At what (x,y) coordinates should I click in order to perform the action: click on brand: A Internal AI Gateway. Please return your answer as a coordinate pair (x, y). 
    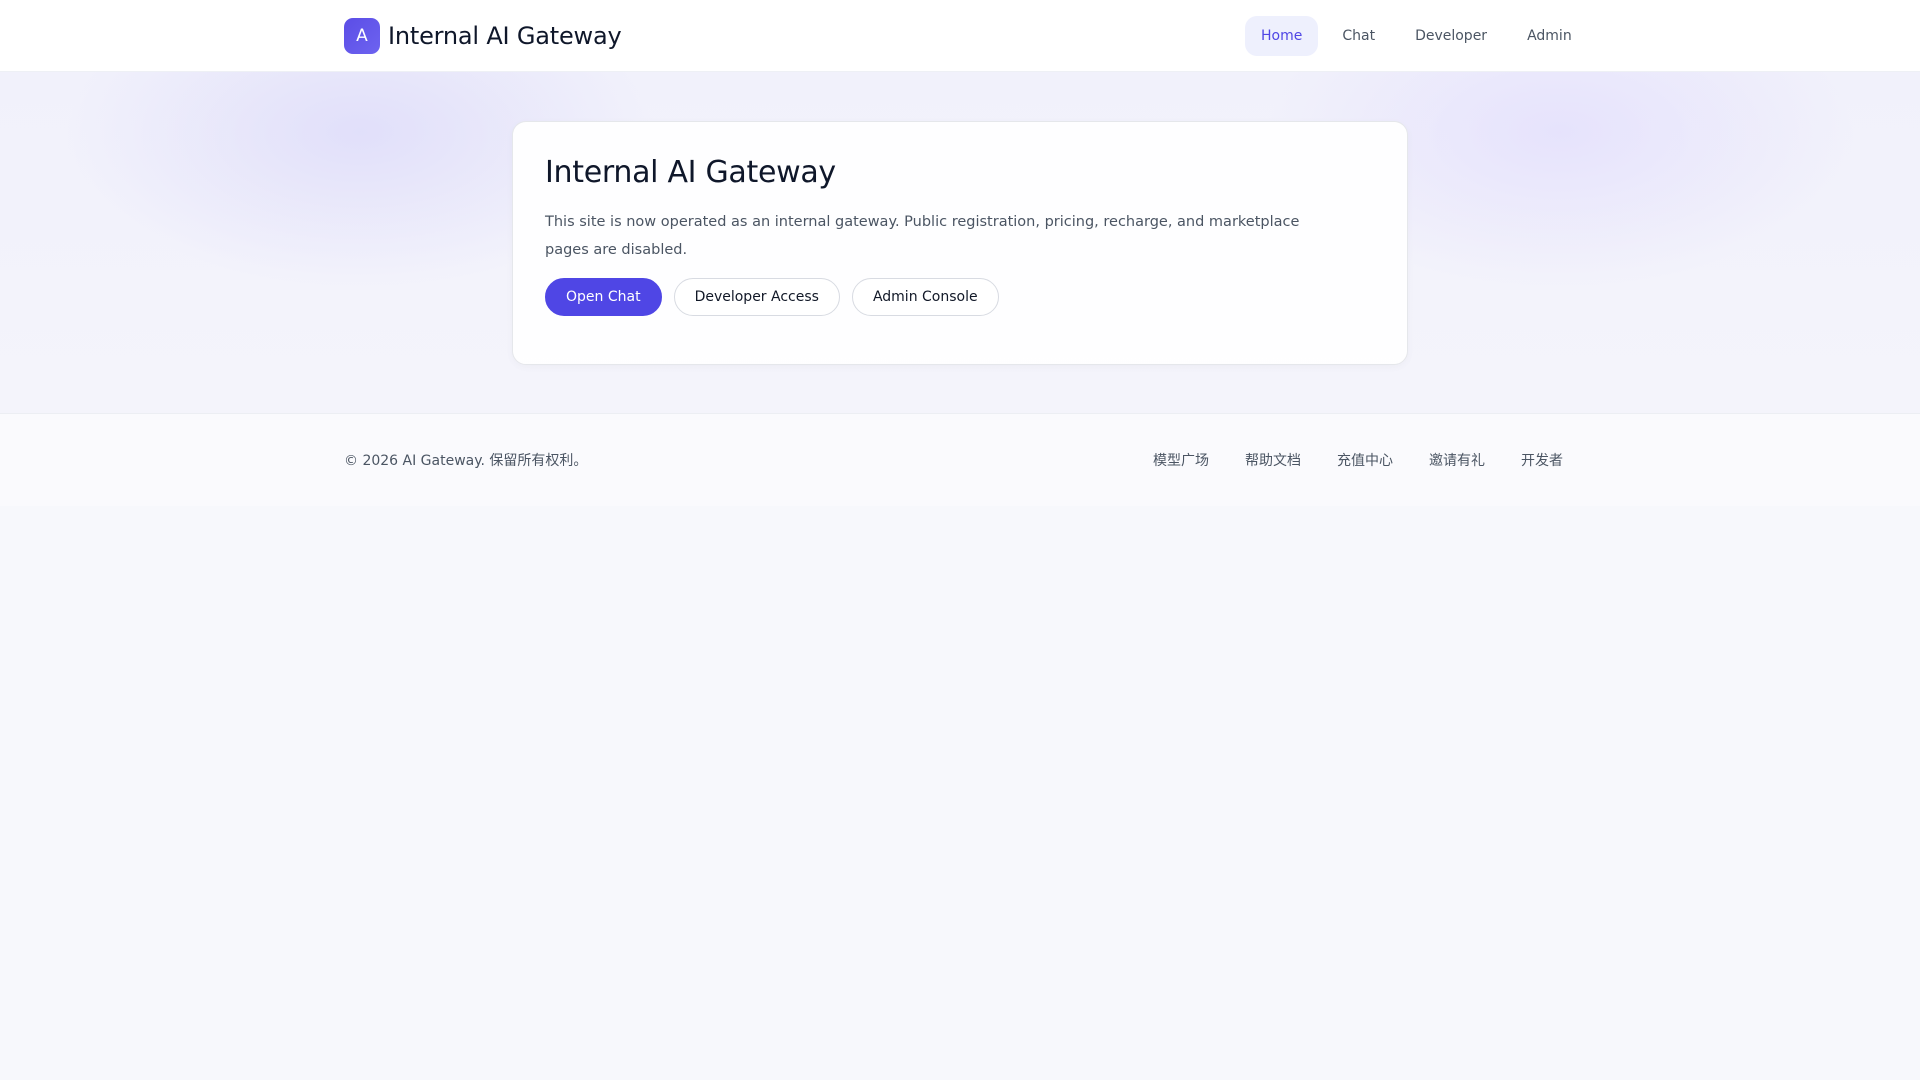
    Looking at the image, I should click on (483, 36).